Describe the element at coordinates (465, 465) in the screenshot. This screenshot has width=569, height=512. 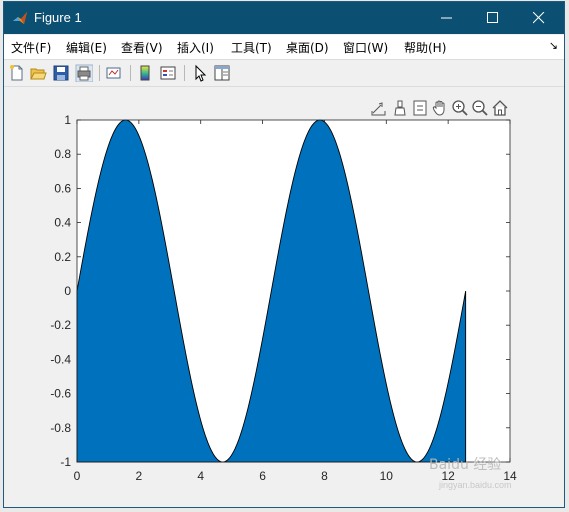
I see `watermark: Baidu 经验` at that location.